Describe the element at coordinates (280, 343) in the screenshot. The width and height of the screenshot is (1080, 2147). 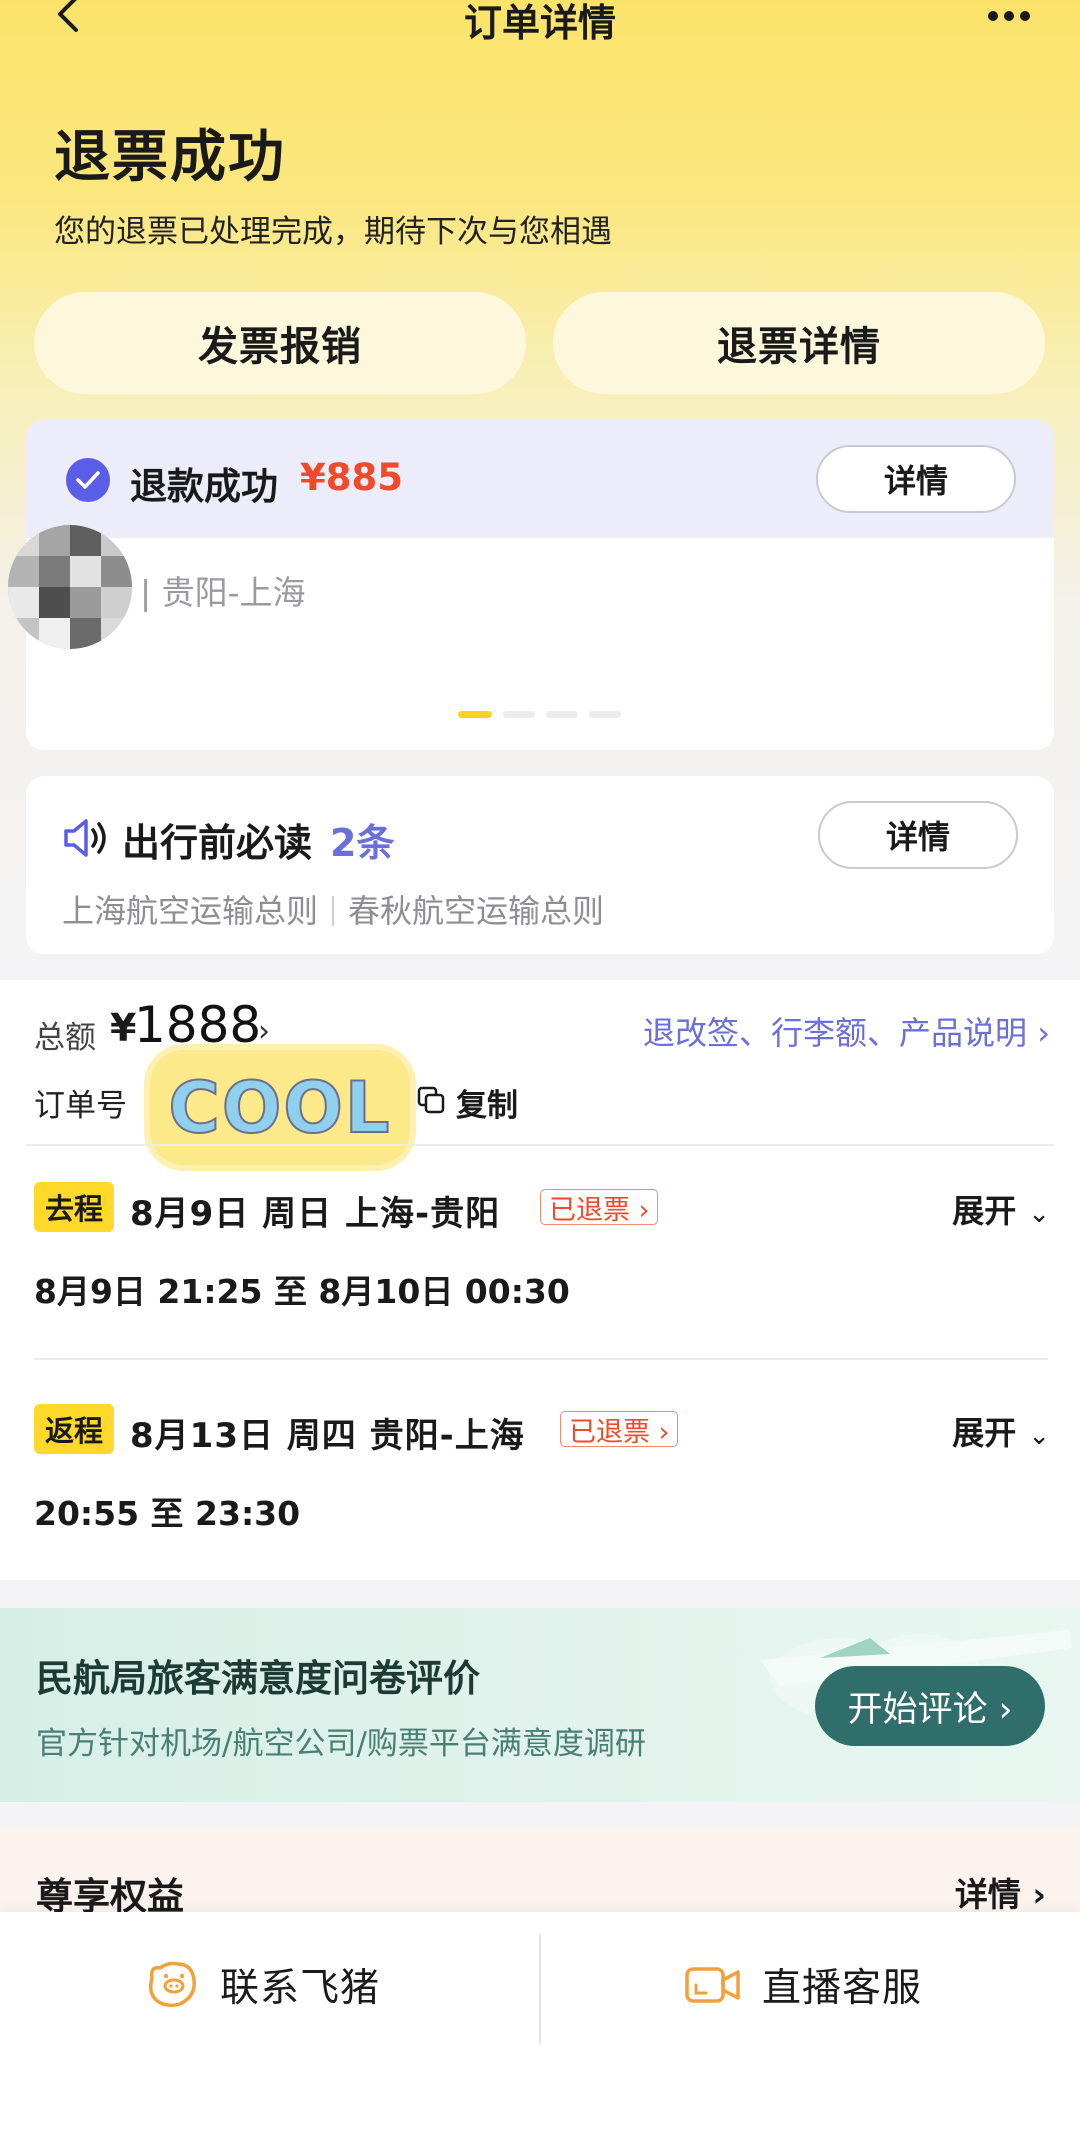
I see `invoice-button: 发票报销` at that location.